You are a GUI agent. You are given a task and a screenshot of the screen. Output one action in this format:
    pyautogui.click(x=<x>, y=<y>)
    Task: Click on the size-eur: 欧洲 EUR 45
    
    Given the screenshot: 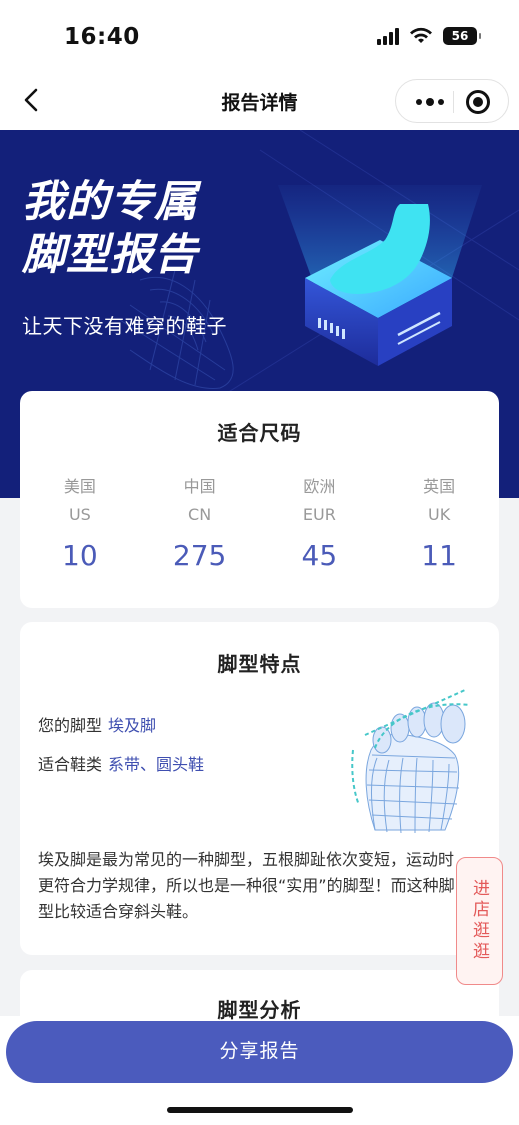 What is the action you would take?
    pyautogui.click(x=320, y=522)
    